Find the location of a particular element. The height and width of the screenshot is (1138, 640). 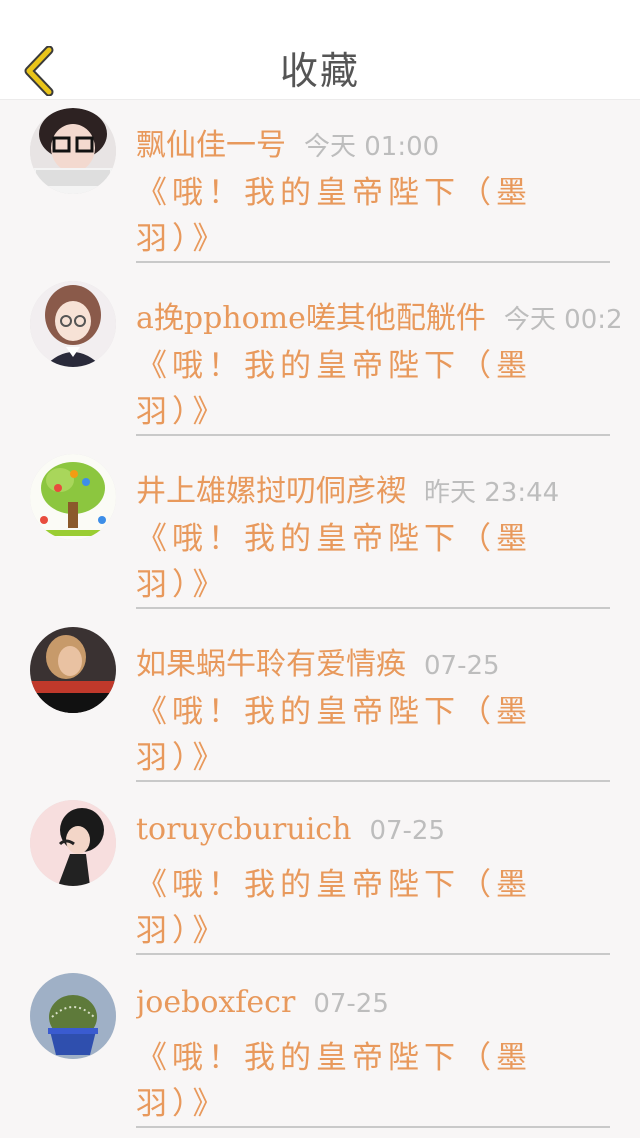

avatar-anime-girl-icon is located at coordinates (73, 324).